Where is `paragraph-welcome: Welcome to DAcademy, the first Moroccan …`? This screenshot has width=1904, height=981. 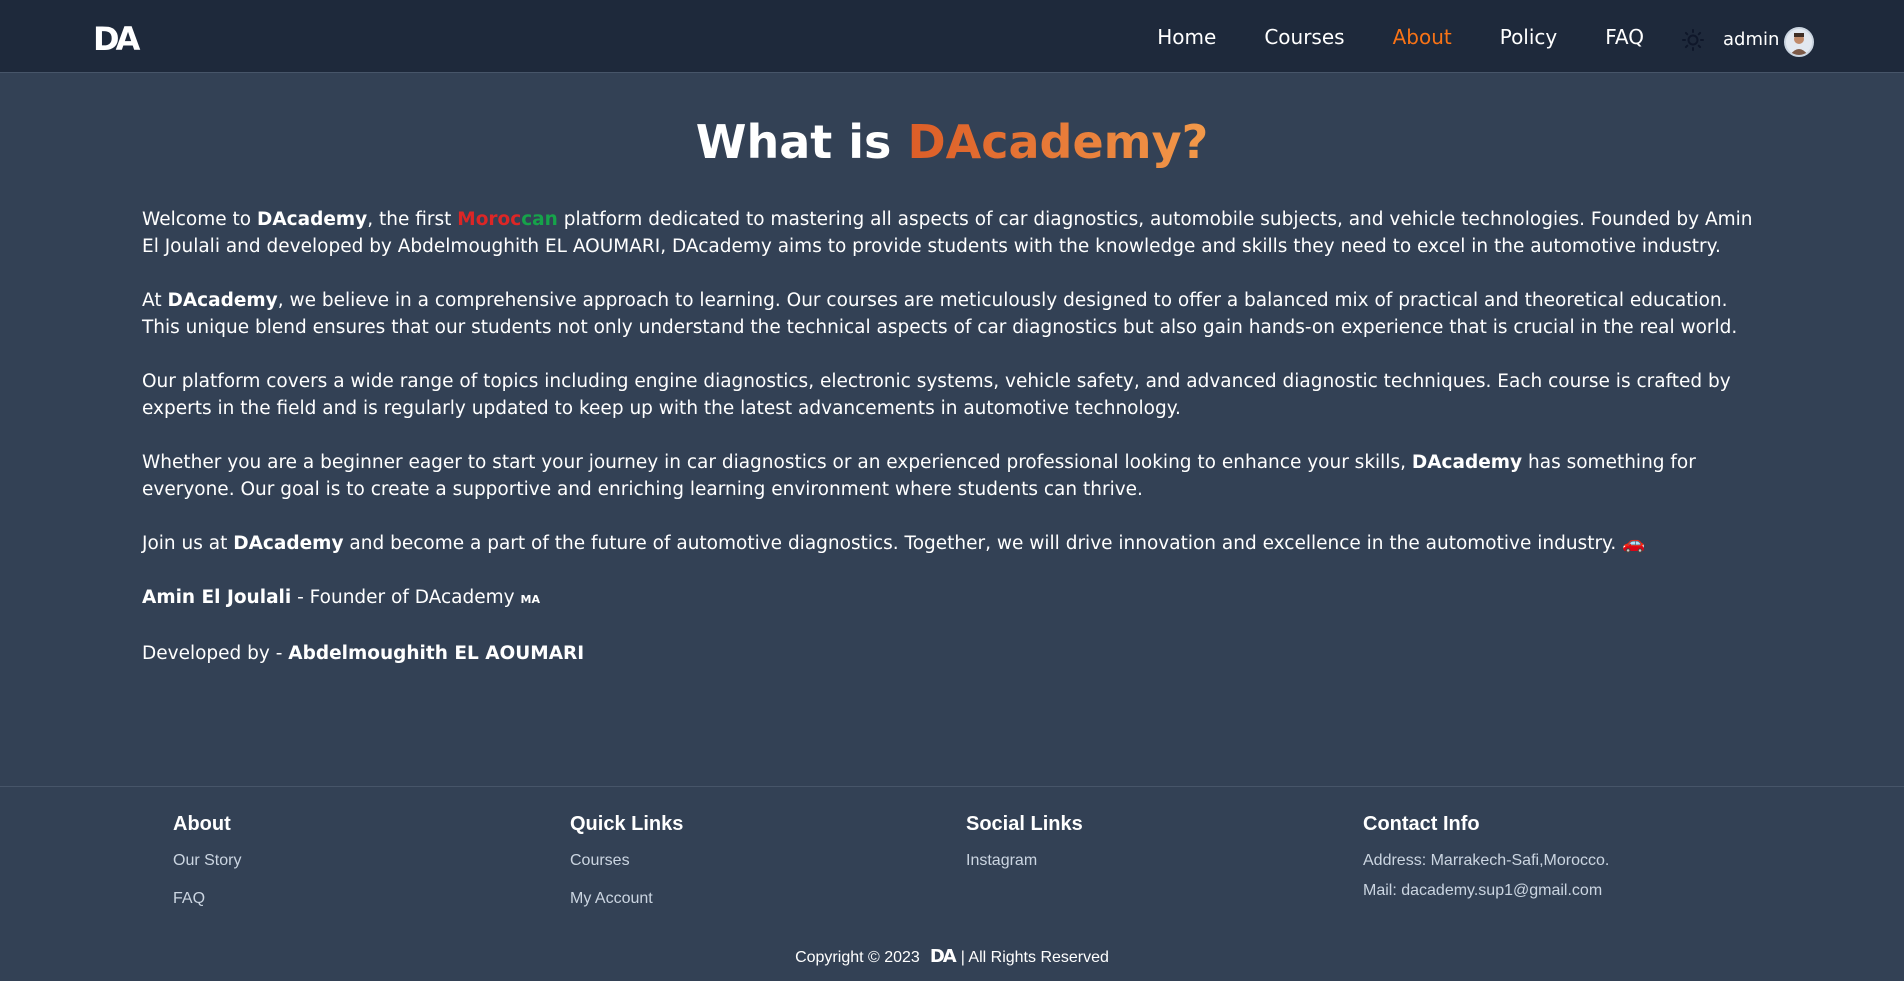
paragraph-welcome: Welcome to DAcademy, the first Moroccan … is located at coordinates (947, 233).